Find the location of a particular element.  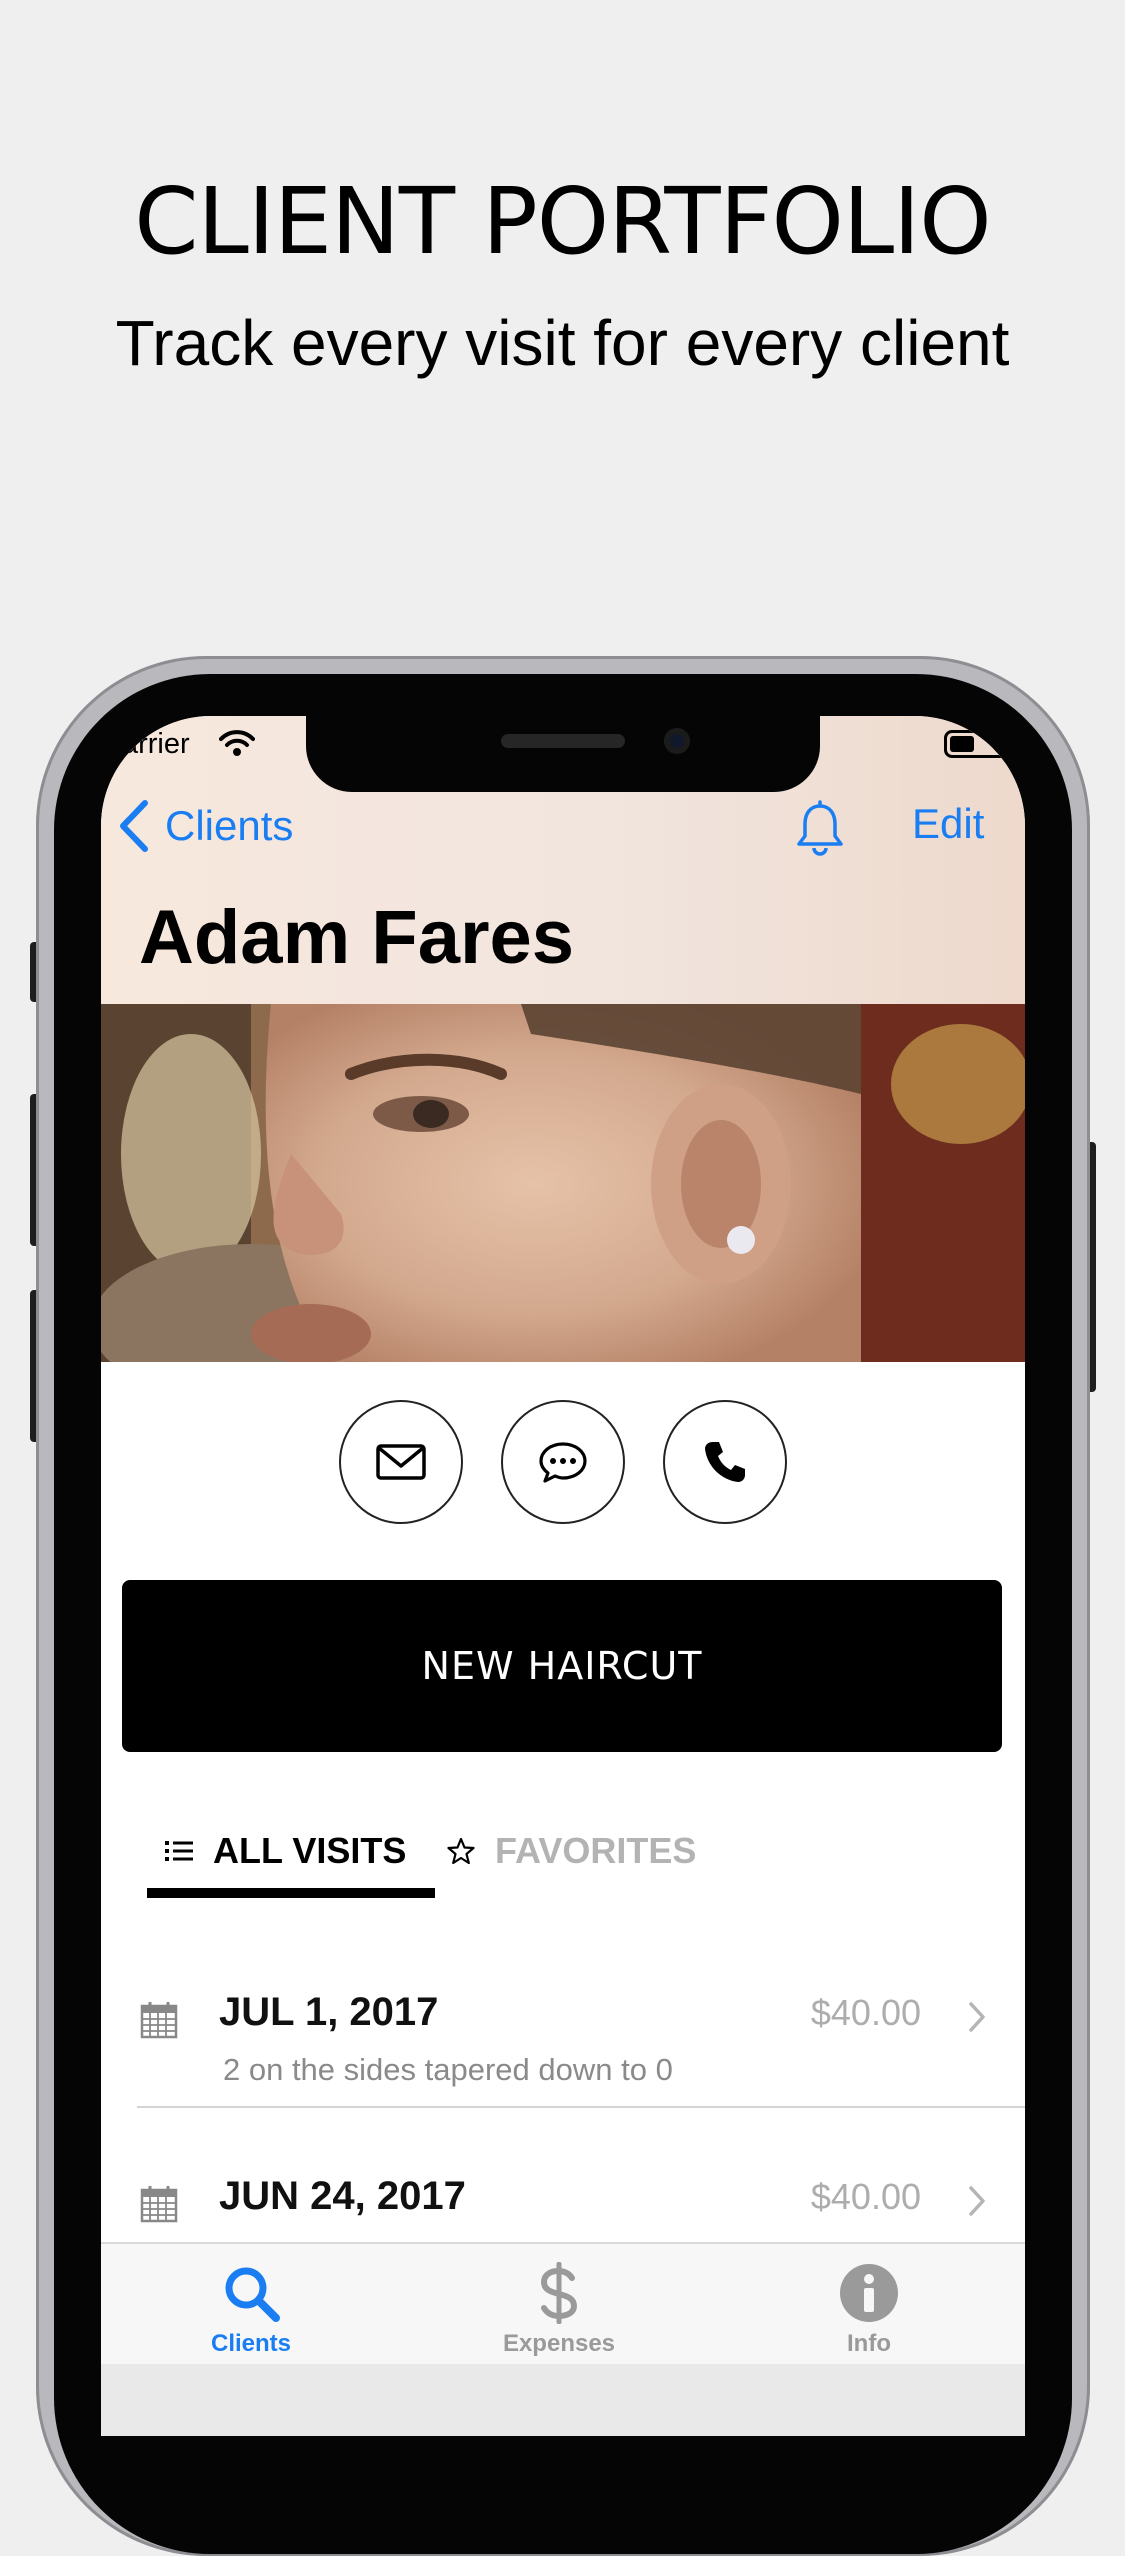

info-icon is located at coordinates (869, 2293).